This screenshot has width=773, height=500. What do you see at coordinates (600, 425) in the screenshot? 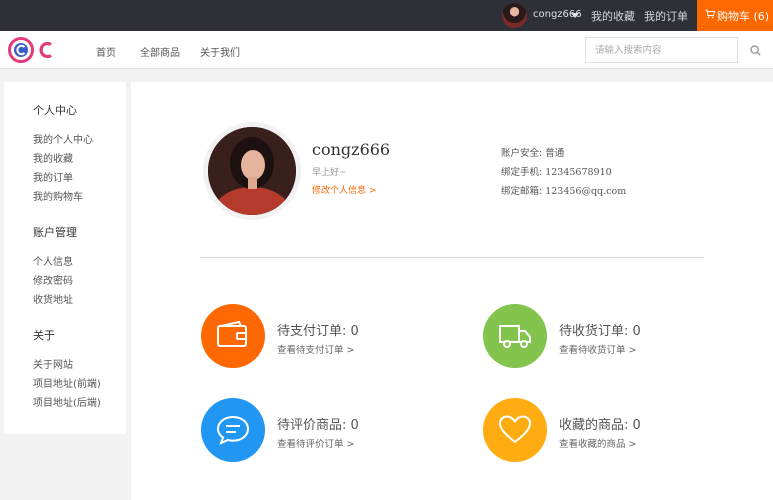
I see `stat-title: 收藏的商品: 0` at bounding box center [600, 425].